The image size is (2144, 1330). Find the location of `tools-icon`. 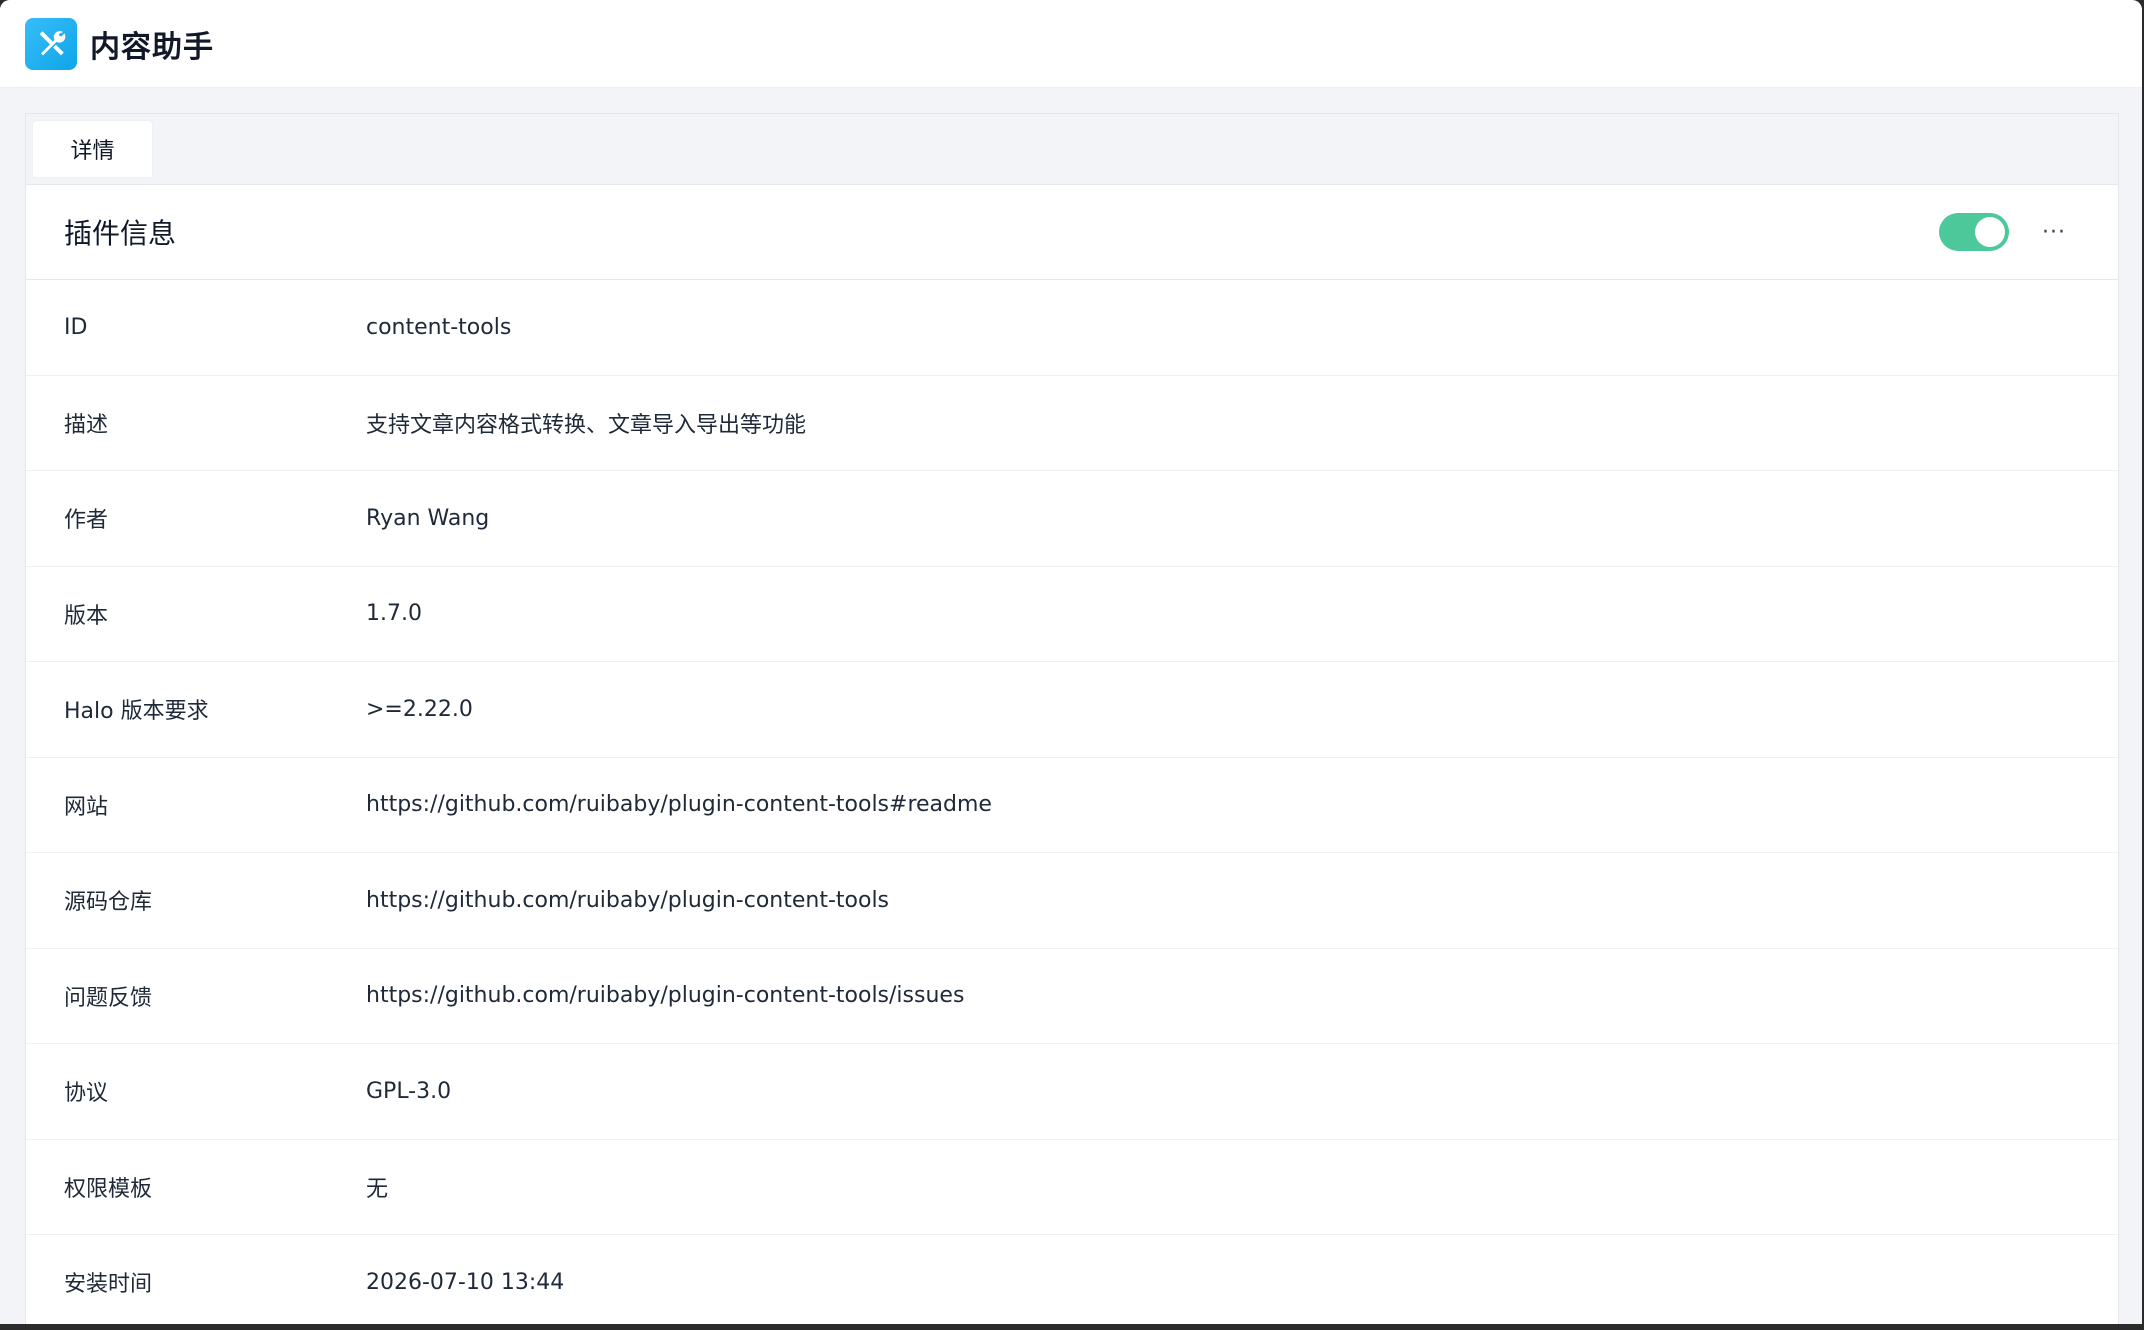

tools-icon is located at coordinates (51, 43).